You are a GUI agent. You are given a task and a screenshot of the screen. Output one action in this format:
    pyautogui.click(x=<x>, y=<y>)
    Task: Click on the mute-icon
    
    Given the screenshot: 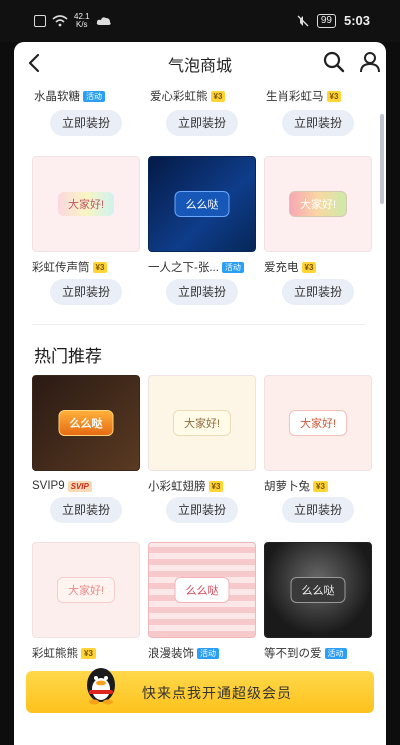 What is the action you would take?
    pyautogui.click(x=303, y=20)
    